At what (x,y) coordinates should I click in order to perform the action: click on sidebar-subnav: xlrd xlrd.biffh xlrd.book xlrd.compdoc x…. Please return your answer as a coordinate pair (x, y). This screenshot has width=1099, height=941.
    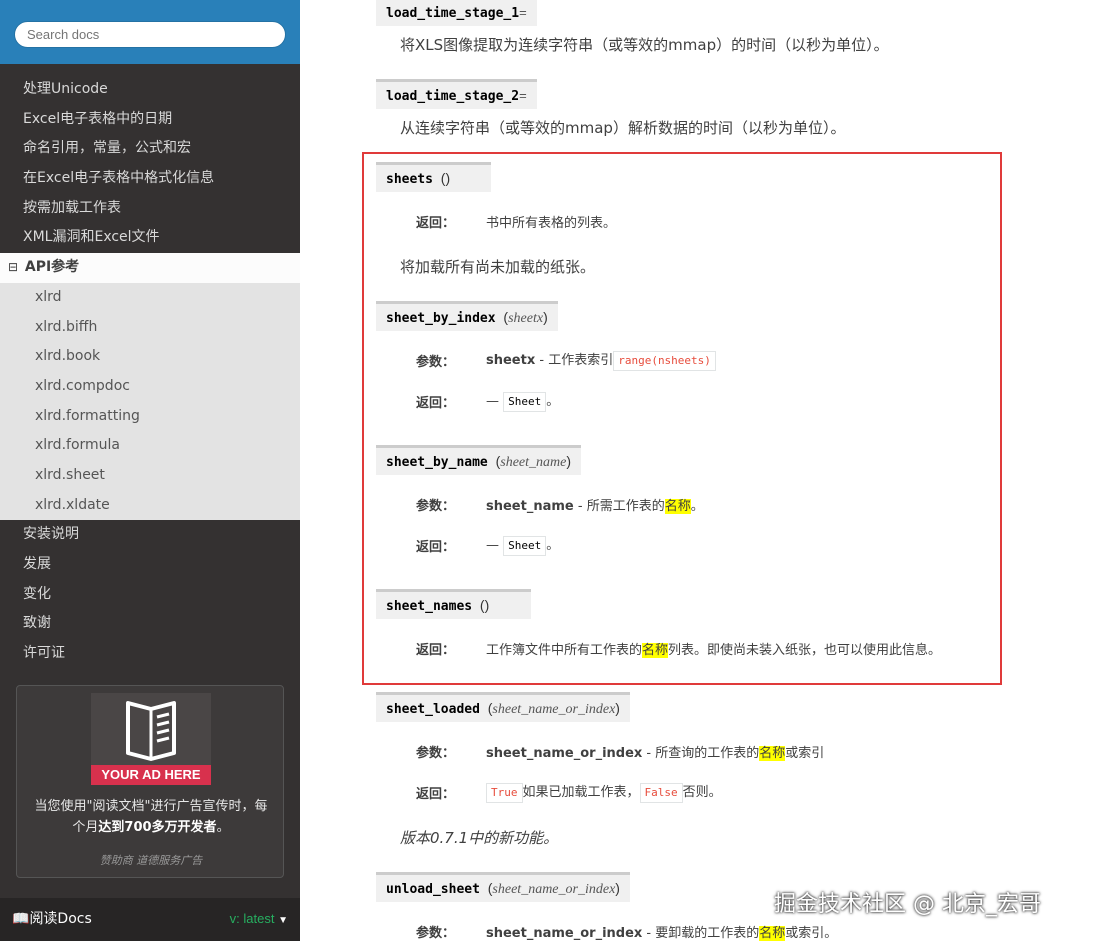
    Looking at the image, I should click on (150, 401).